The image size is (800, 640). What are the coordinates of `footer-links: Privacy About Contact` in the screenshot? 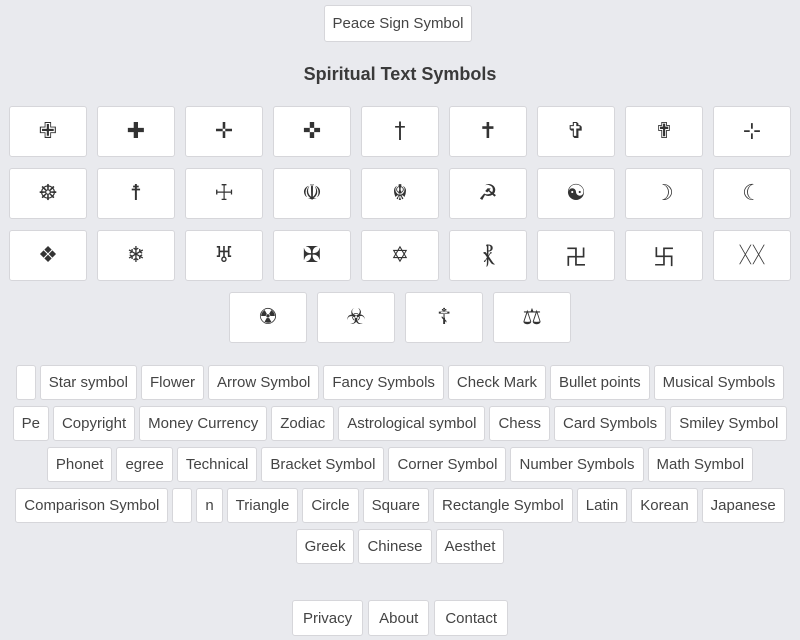 It's located at (400, 620).